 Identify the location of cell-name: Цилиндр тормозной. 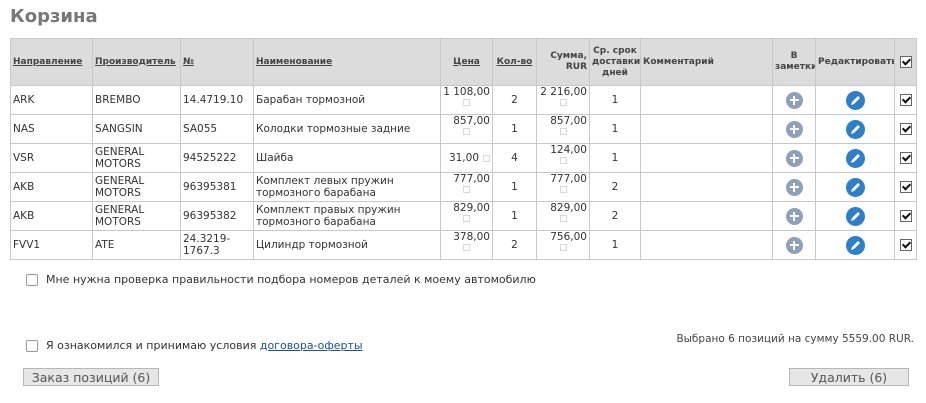
(347, 245).